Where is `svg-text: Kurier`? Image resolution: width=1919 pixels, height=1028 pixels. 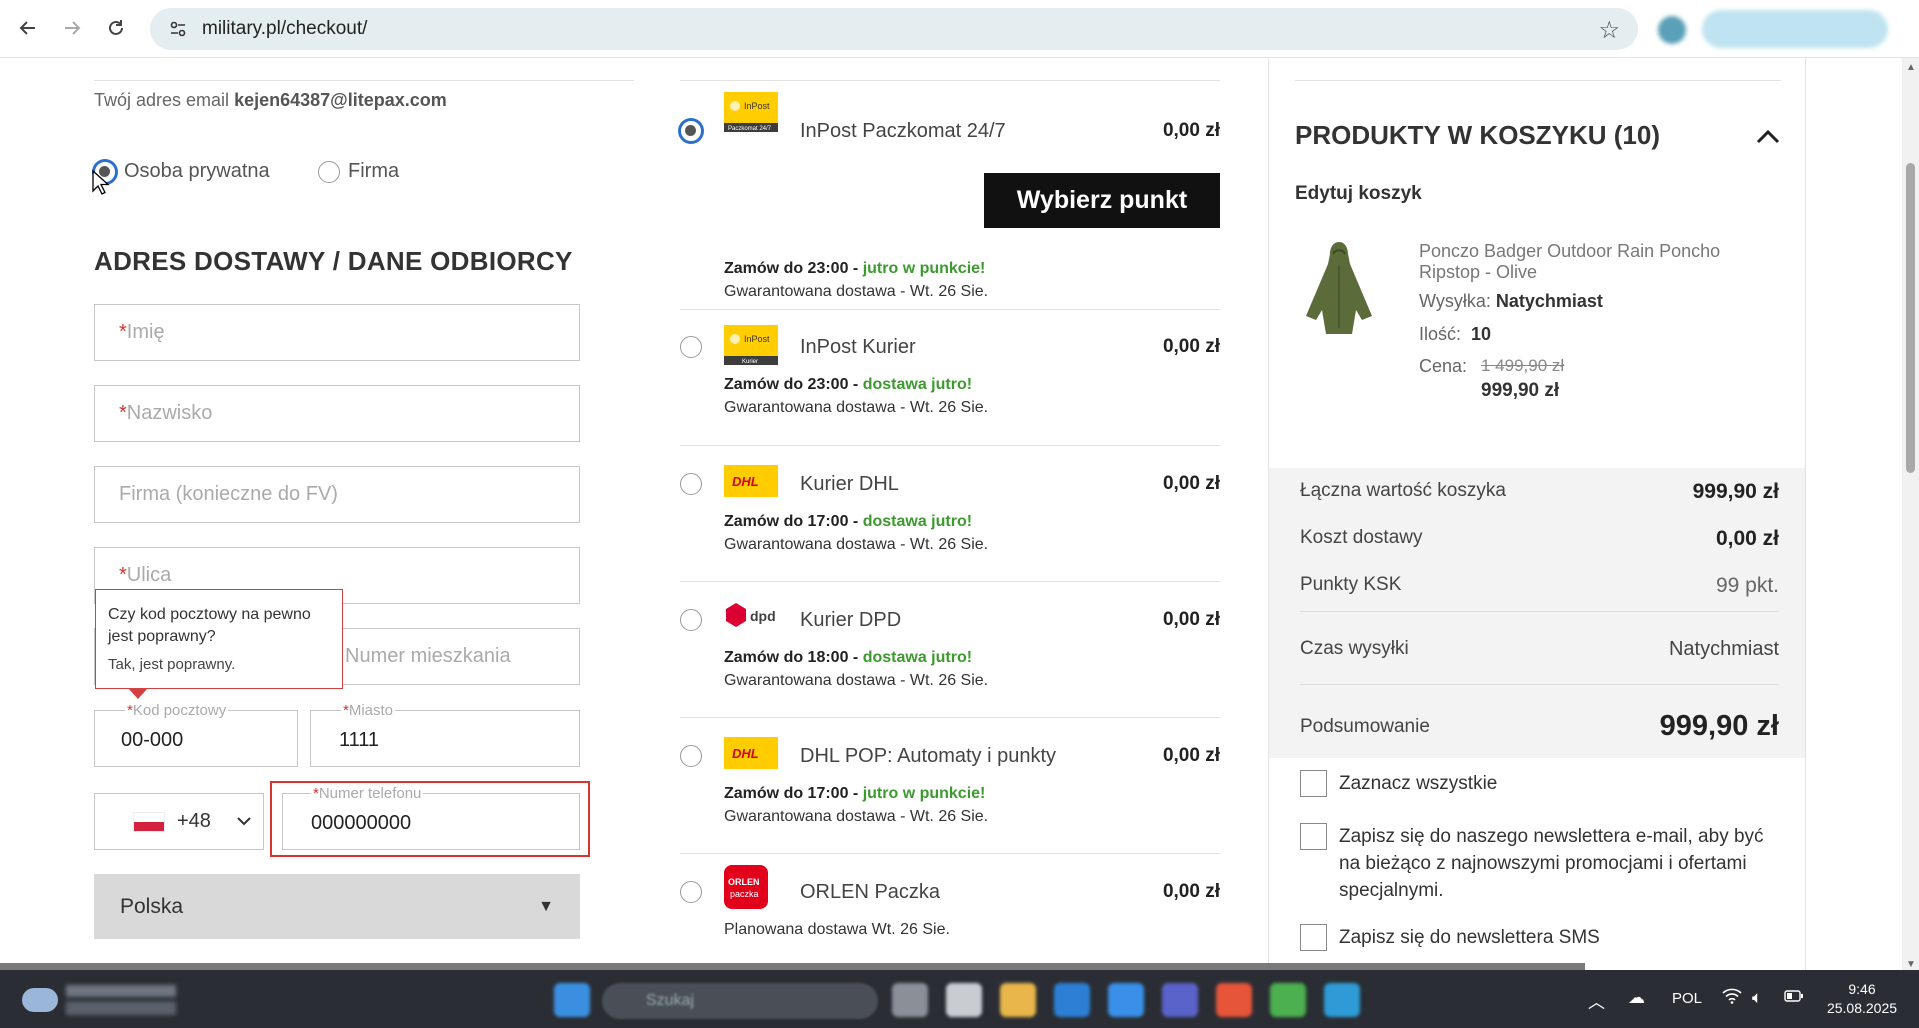
svg-text: Kurier is located at coordinates (750, 362).